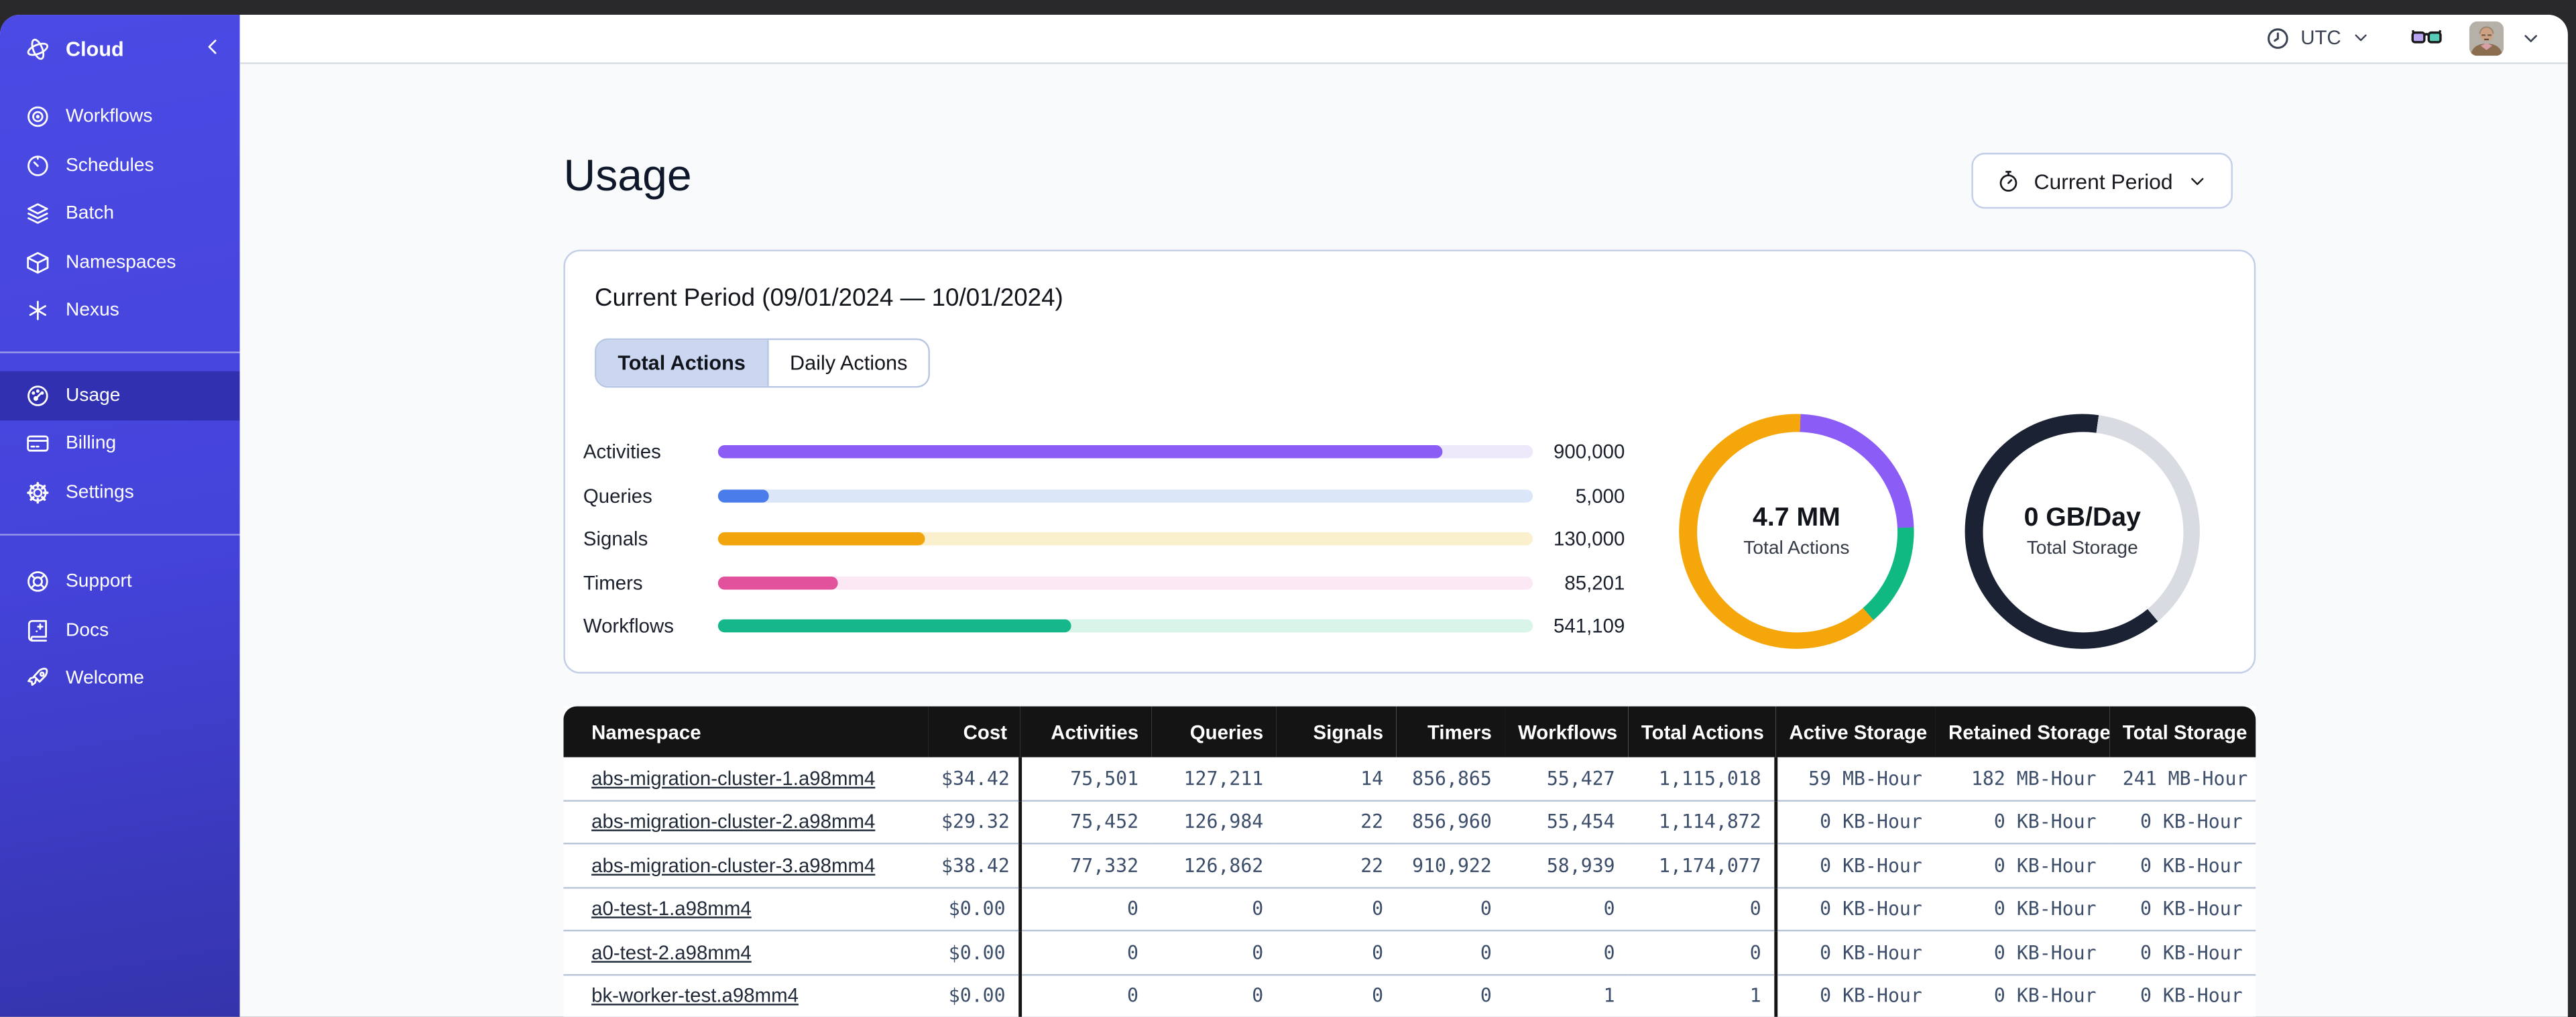 Image resolution: width=2576 pixels, height=1017 pixels. What do you see at coordinates (627, 175) in the screenshot?
I see `page-title: Usage` at bounding box center [627, 175].